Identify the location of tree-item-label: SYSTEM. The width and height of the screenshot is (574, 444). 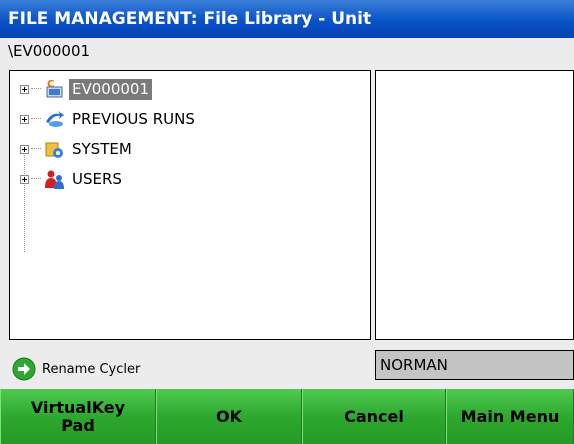
(102, 148).